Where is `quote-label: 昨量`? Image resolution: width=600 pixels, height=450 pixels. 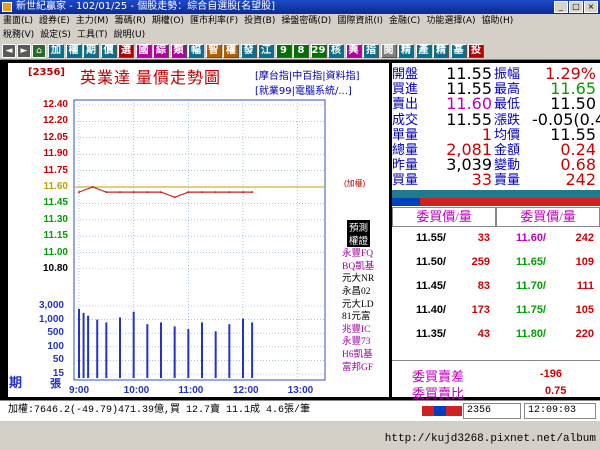
quote-label: 昨量 is located at coordinates (405, 165).